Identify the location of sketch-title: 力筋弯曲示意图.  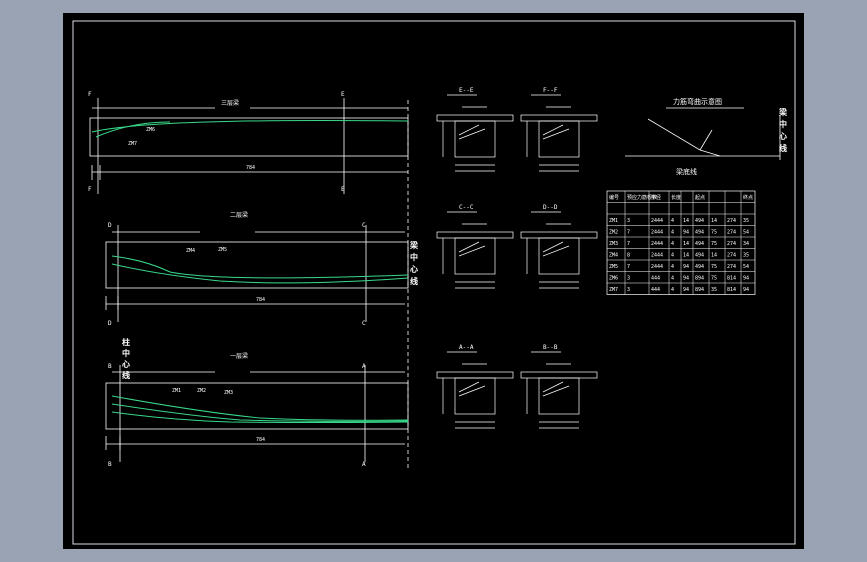
(697, 101).